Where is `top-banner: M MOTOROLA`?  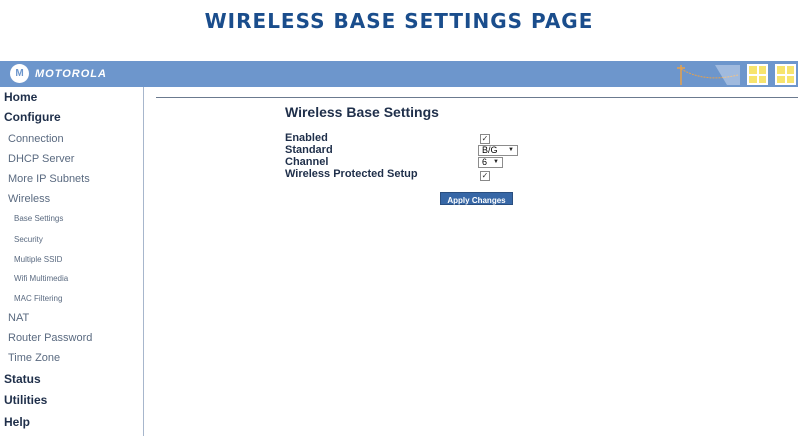 top-banner: M MOTOROLA is located at coordinates (399, 74).